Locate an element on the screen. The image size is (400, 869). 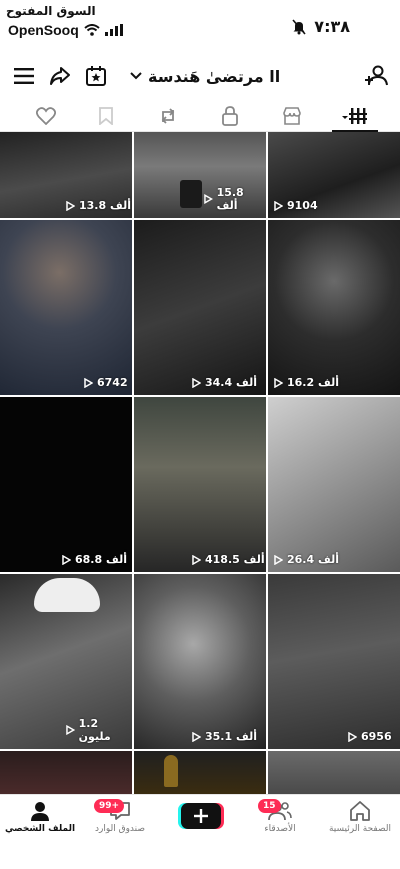
calendar-star-icon is located at coordinates (96, 76).